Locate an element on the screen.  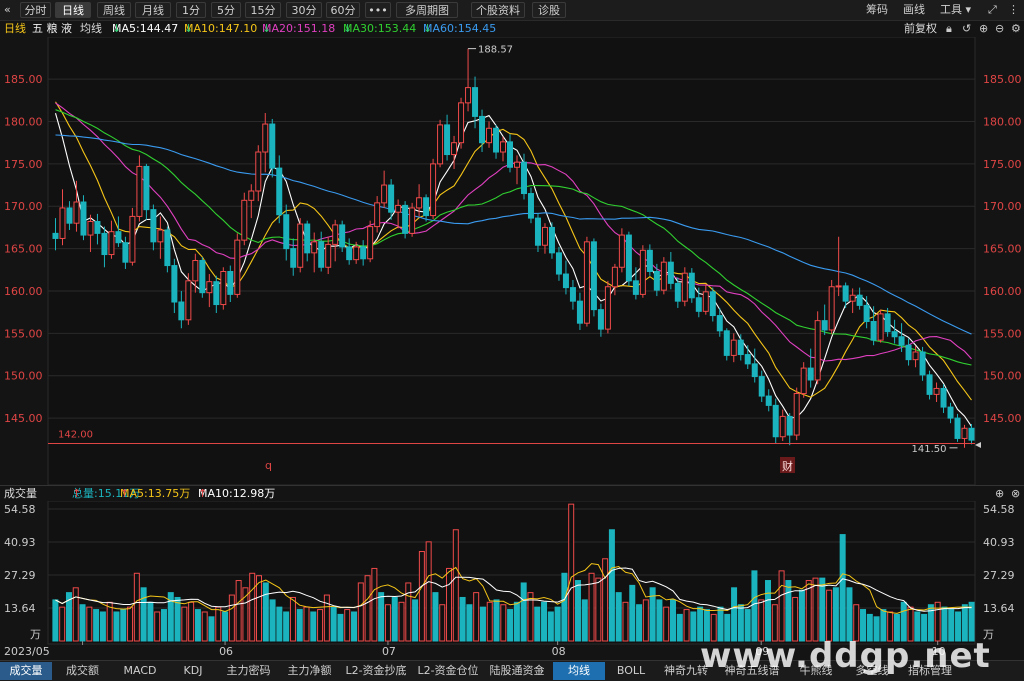
period-tab: ••• is located at coordinates (378, 10).